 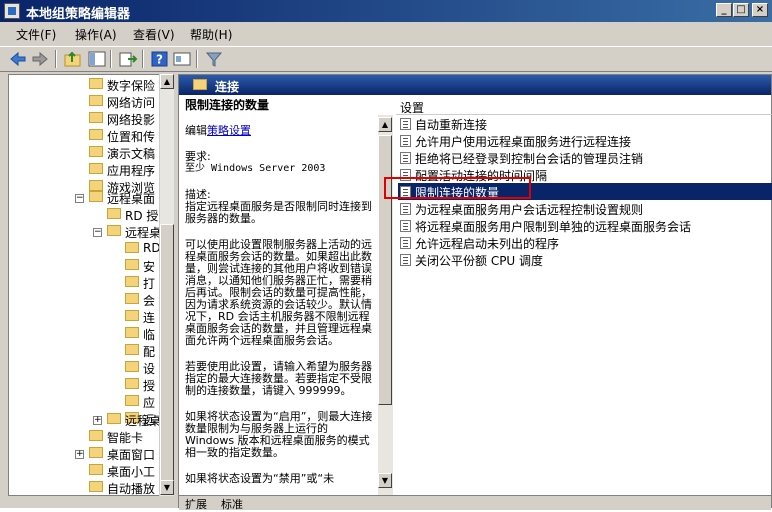 What do you see at coordinates (741, 10) in the screenshot?
I see `maximize-button: □` at bounding box center [741, 10].